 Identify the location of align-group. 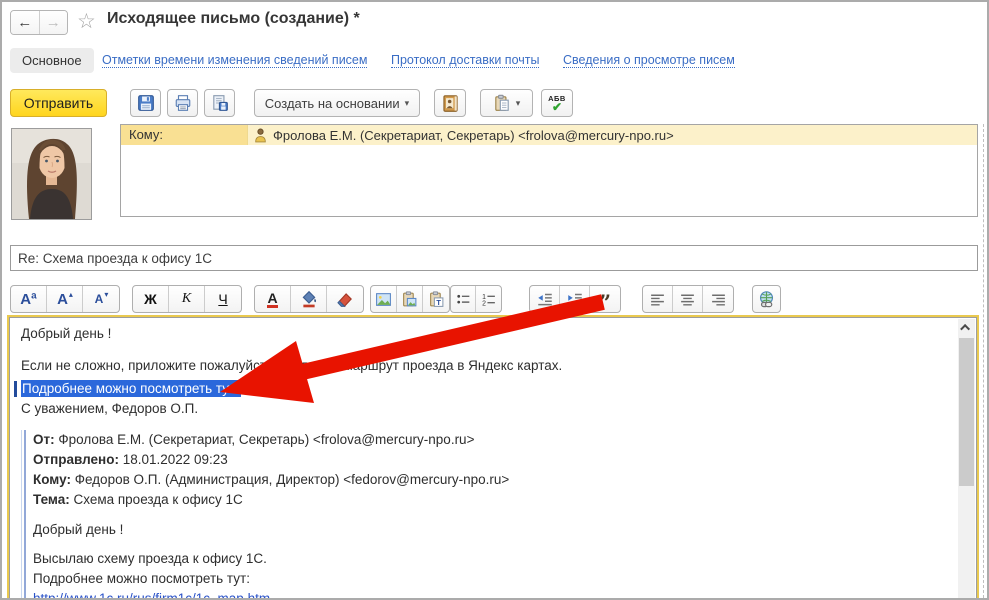
(688, 299).